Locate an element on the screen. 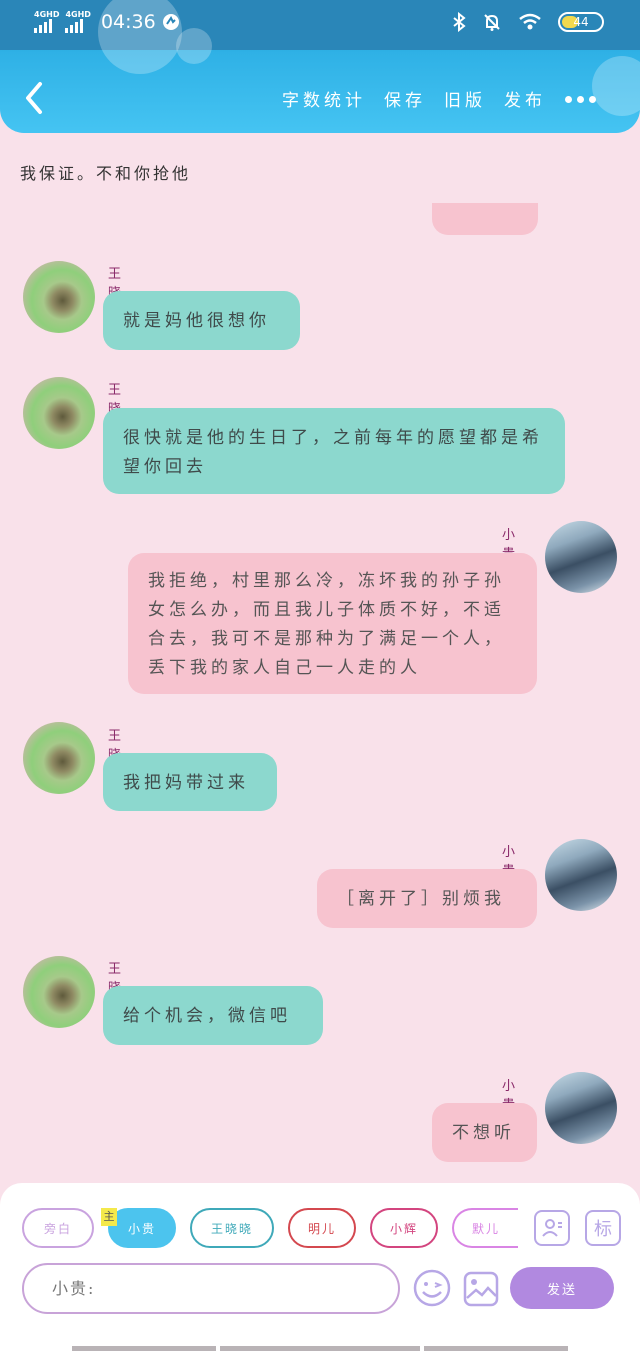 The height and width of the screenshot is (1351, 640). message-bubble: 我把妈带过来 is located at coordinates (190, 782).